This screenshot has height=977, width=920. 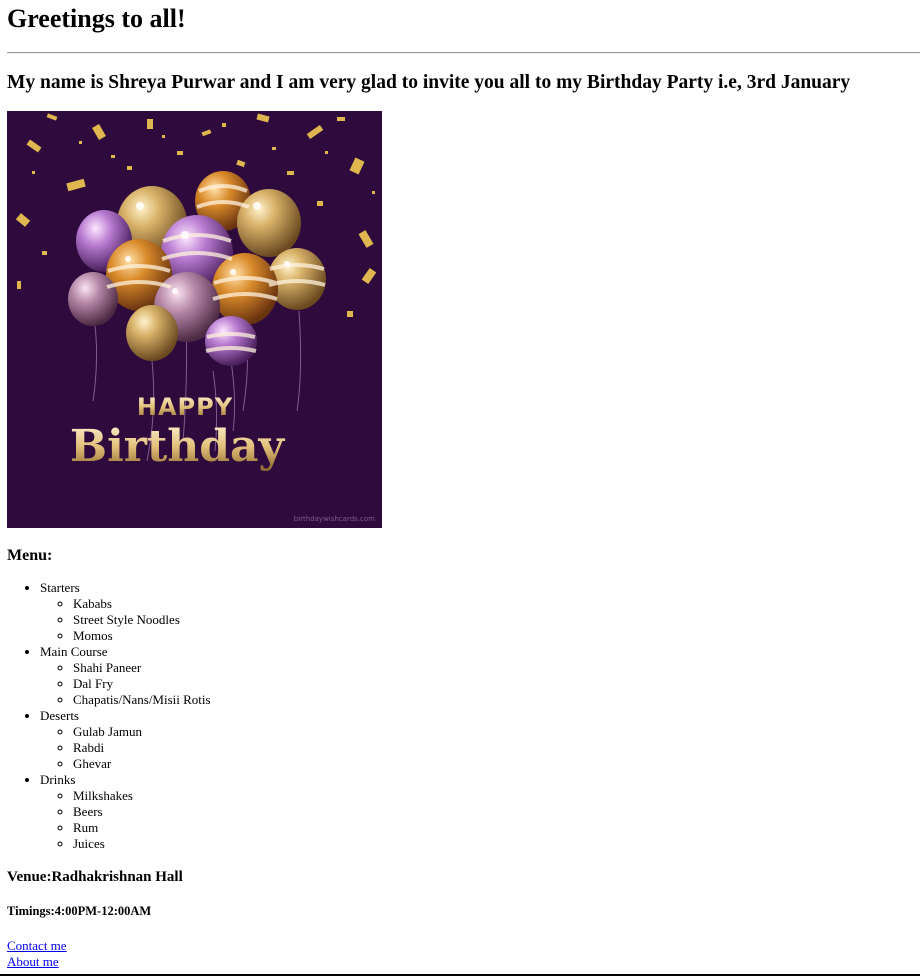 What do you see at coordinates (74, 651) in the screenshot?
I see `menu-category-label: Main Course` at bounding box center [74, 651].